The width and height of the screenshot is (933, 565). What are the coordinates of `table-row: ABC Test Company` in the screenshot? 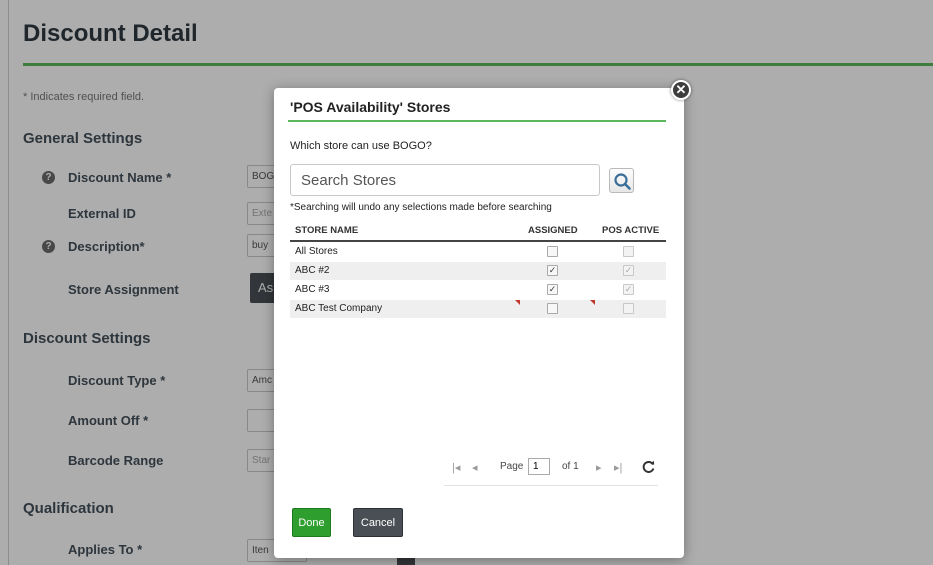 It's located at (478, 309).